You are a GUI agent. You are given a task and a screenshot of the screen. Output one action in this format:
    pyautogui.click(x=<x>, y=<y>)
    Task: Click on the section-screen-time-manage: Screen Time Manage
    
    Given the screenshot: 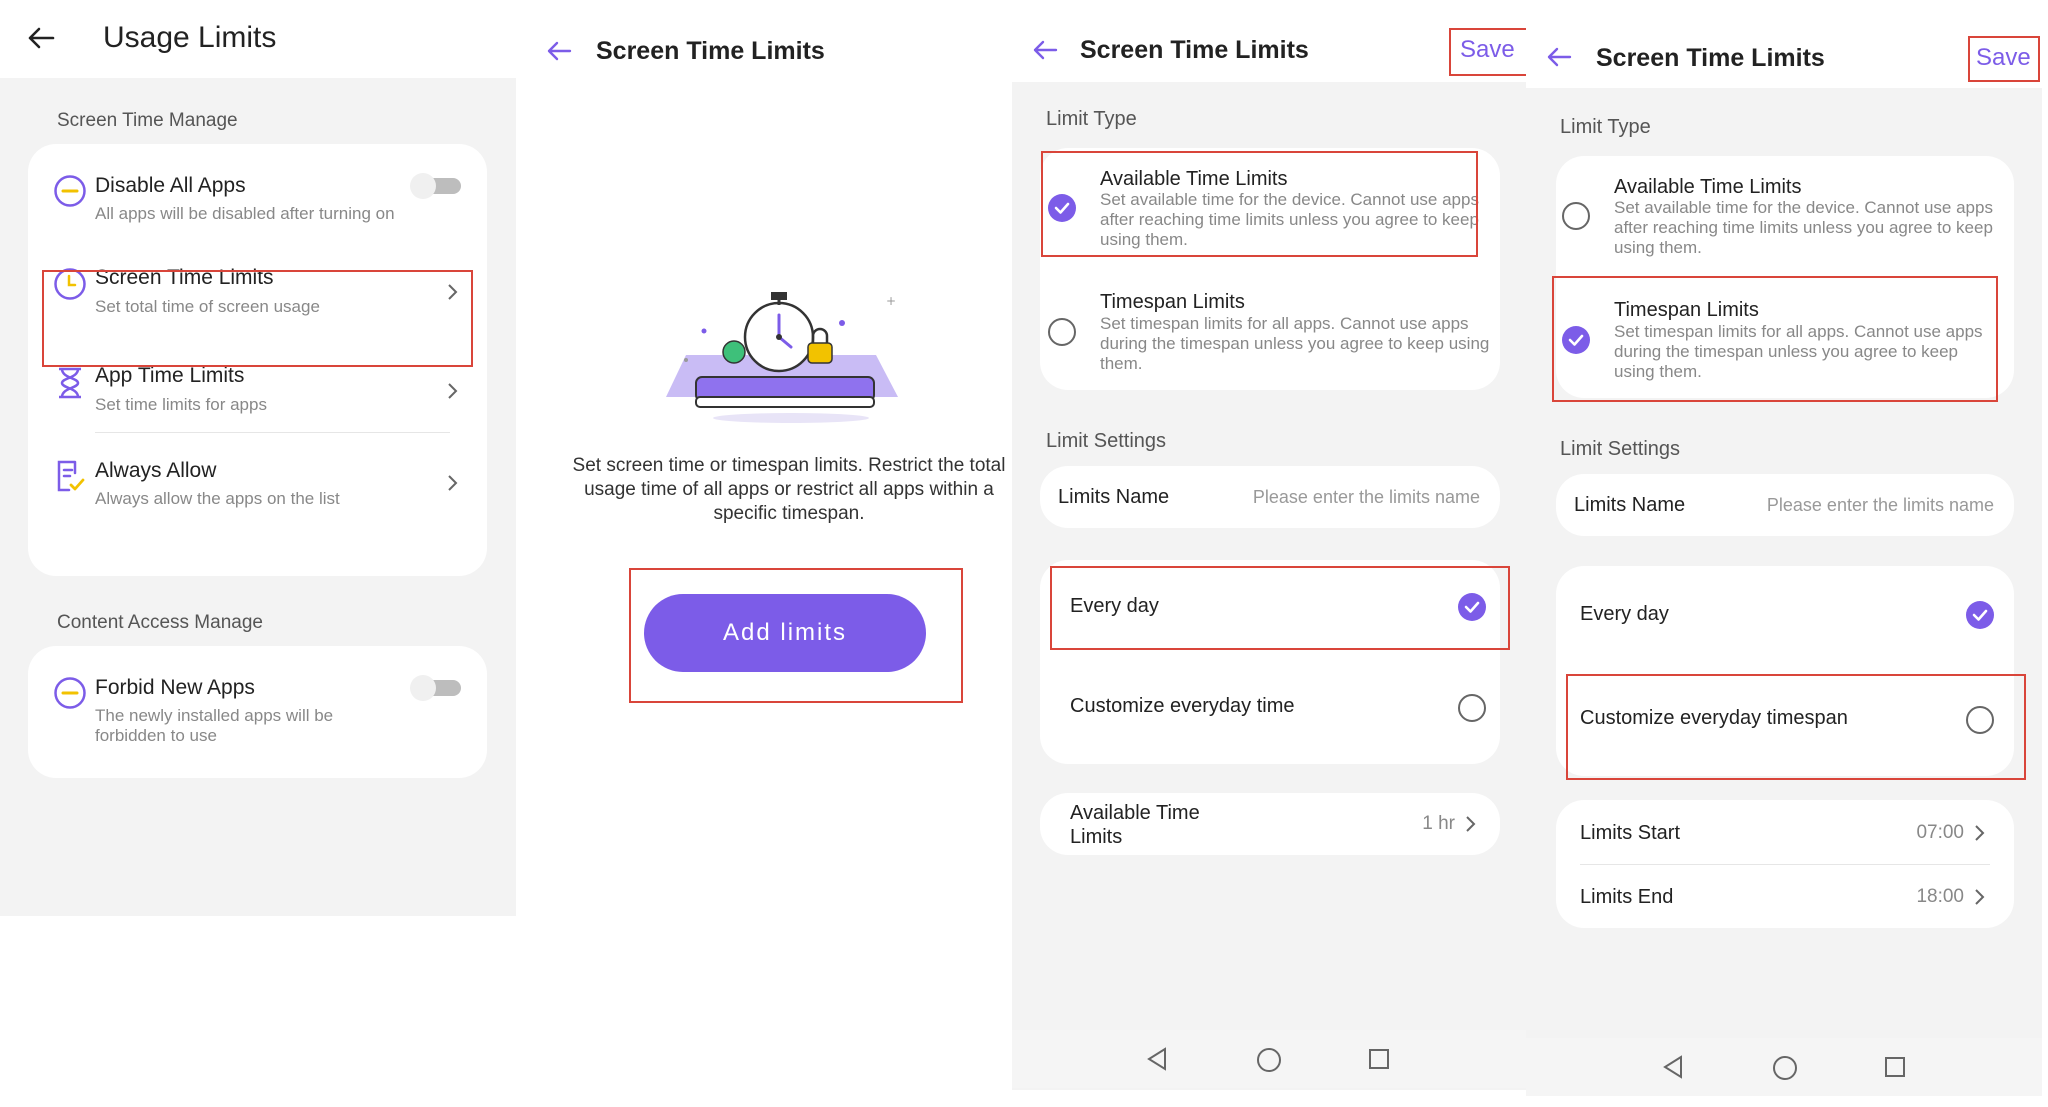 What is the action you would take?
    pyautogui.click(x=147, y=120)
    